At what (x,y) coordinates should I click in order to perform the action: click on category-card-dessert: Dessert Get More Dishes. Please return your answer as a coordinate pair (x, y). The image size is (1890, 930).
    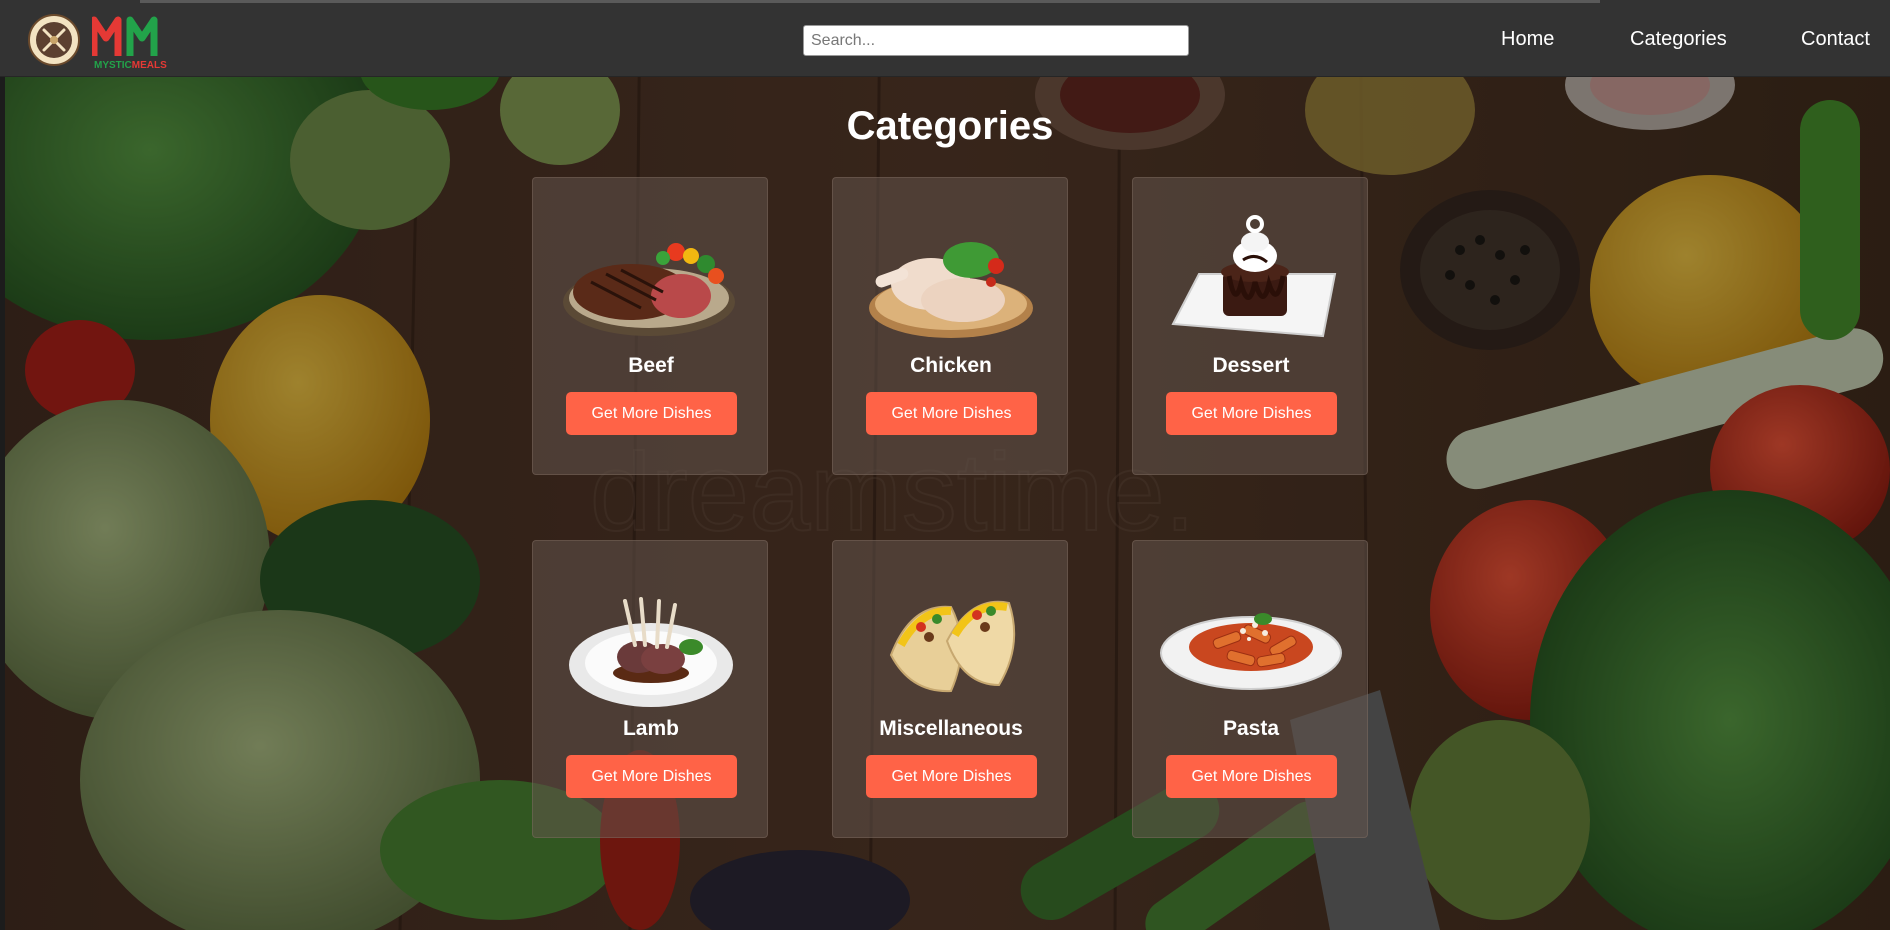
    Looking at the image, I should click on (1250, 326).